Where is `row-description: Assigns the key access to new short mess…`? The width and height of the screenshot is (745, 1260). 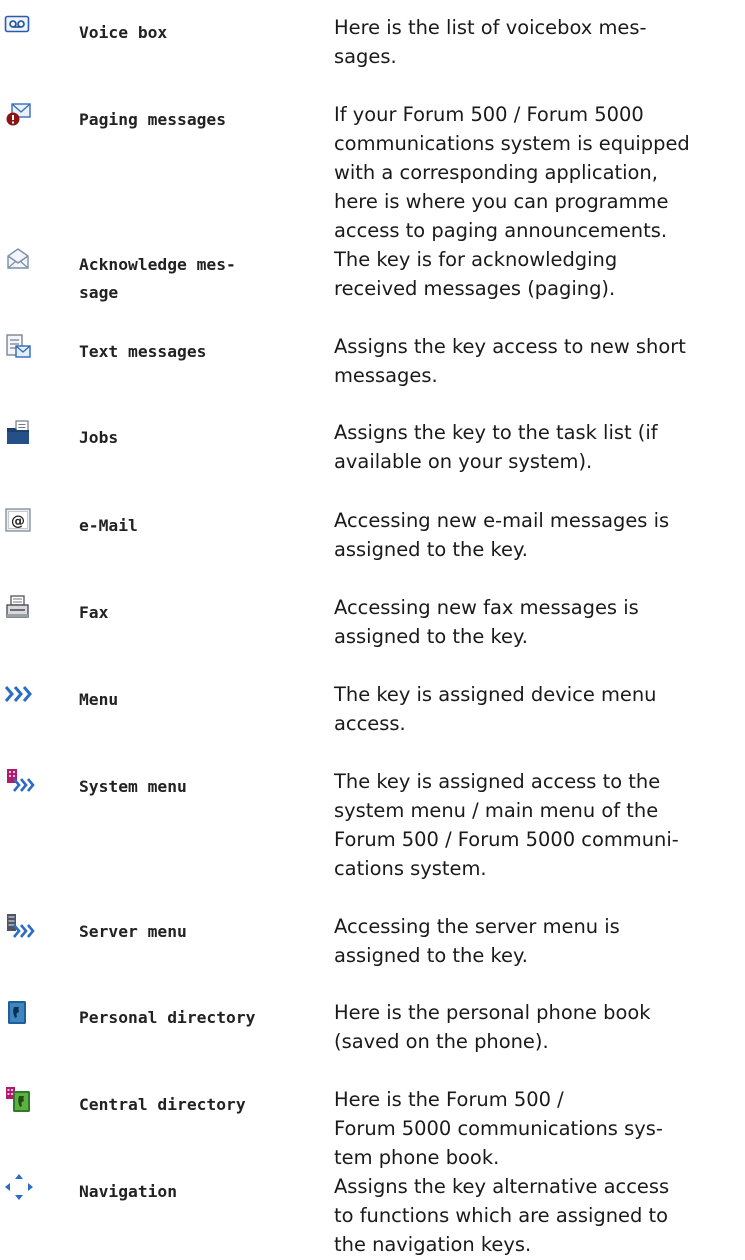 row-description: Assigns the key access to new short mess… is located at coordinates (510, 361).